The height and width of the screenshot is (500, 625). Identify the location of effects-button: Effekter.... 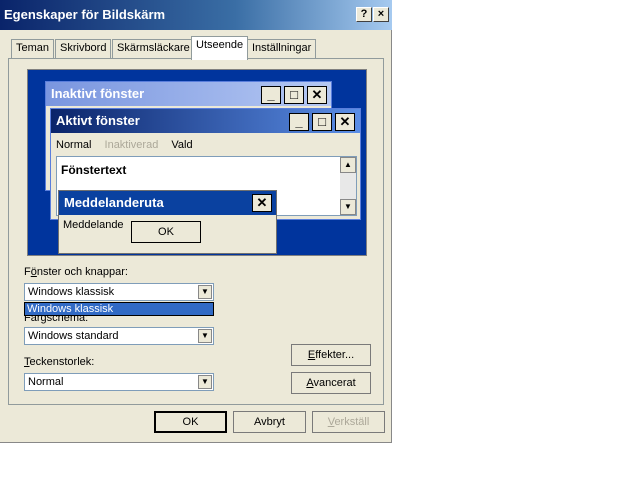
(331, 355).